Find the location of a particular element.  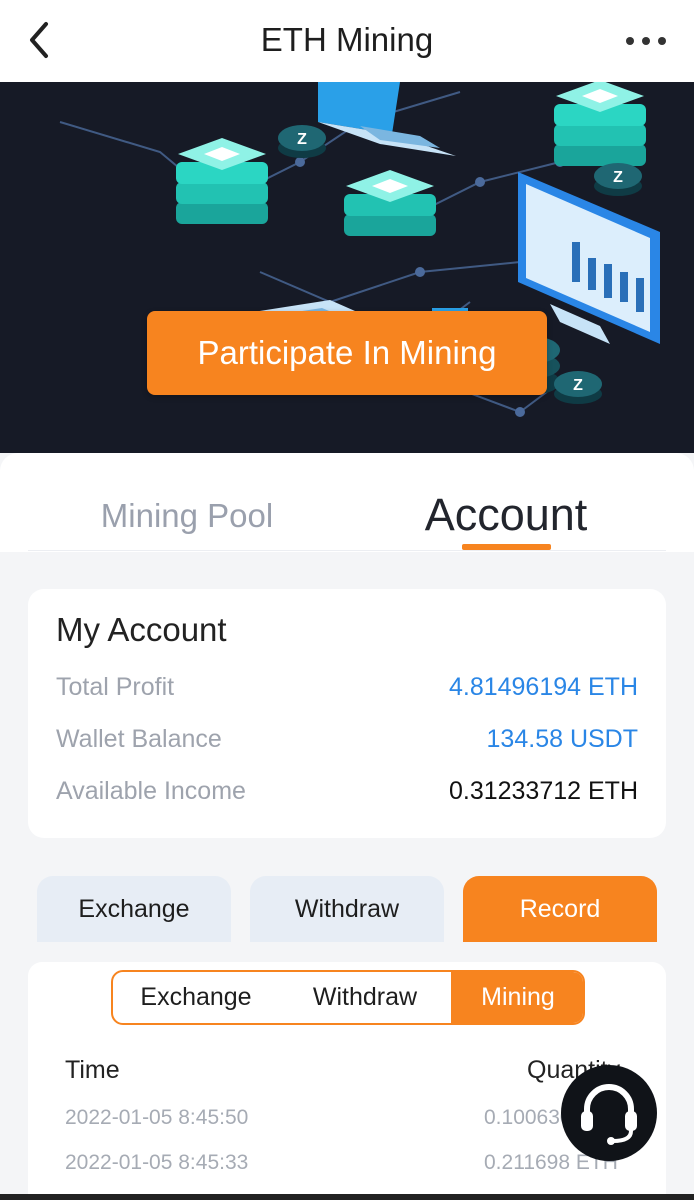

bottom-edge is located at coordinates (347, 1197).